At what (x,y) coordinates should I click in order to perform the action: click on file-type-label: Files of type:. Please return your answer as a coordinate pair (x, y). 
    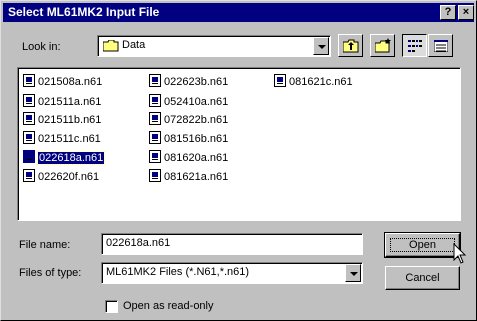
    Looking at the image, I should click on (50, 273).